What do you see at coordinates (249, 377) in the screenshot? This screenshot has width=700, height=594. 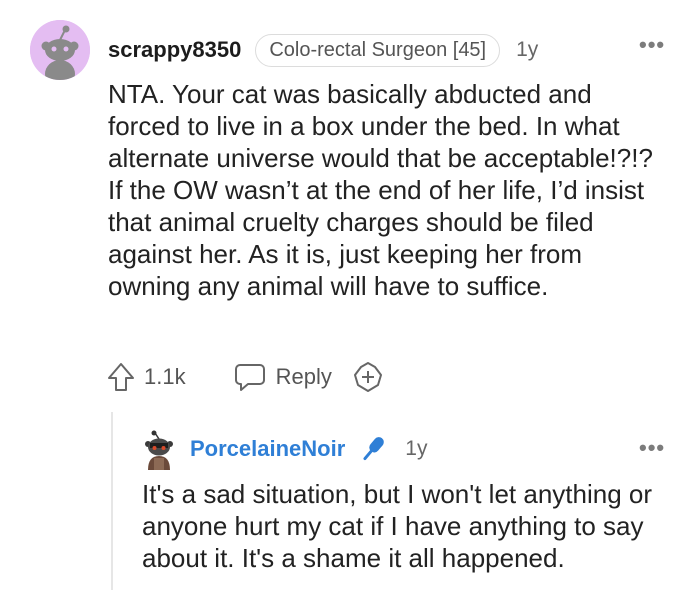 I see `speech-bubble-icon` at bounding box center [249, 377].